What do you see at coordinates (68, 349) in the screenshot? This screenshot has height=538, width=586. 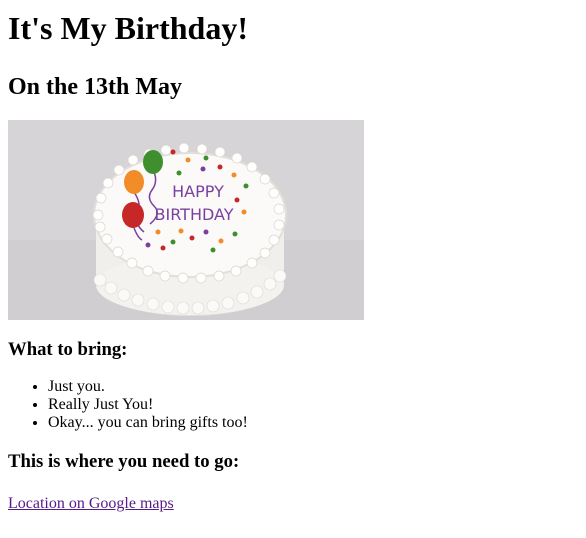 I see `bring-heading: What to bring:` at bounding box center [68, 349].